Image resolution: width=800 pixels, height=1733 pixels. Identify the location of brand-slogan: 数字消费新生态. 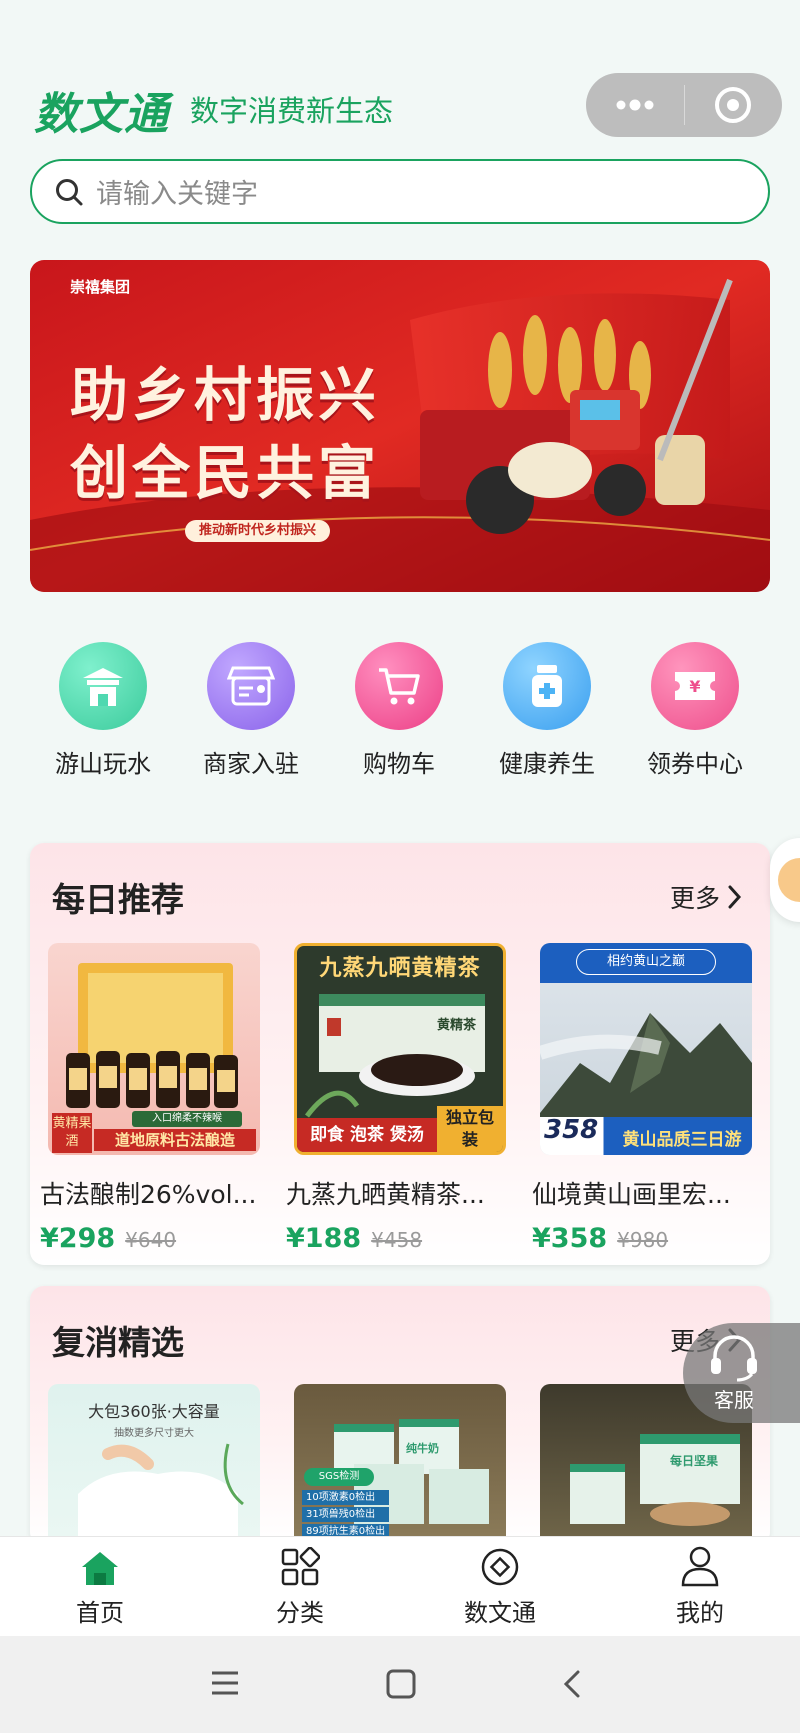
(292, 111).